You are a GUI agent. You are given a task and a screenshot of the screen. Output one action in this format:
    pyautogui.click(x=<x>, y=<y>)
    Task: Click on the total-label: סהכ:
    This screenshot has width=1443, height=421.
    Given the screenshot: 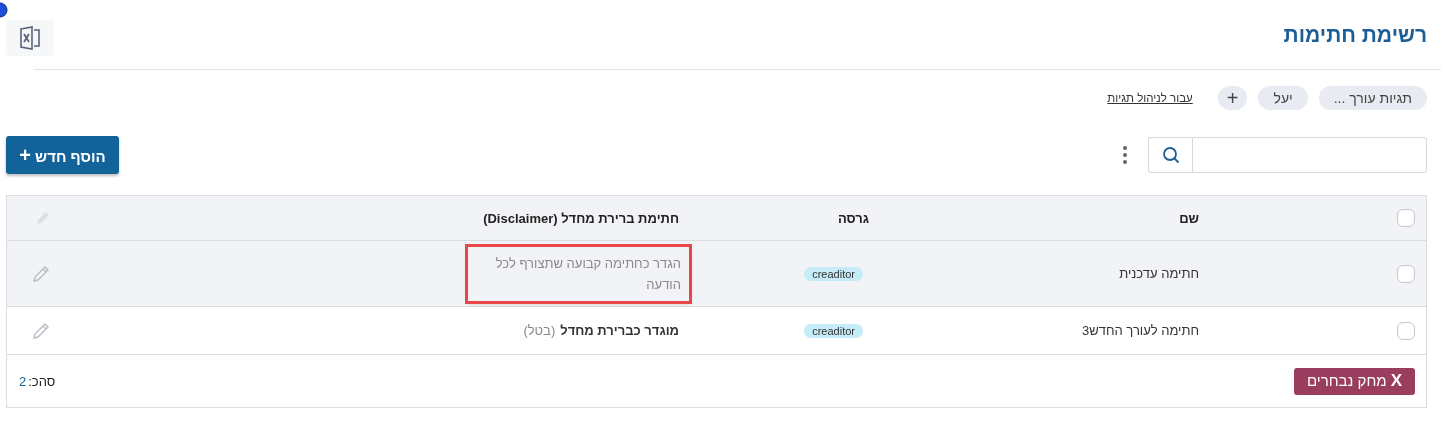 What is the action you would take?
    pyautogui.click(x=42, y=381)
    